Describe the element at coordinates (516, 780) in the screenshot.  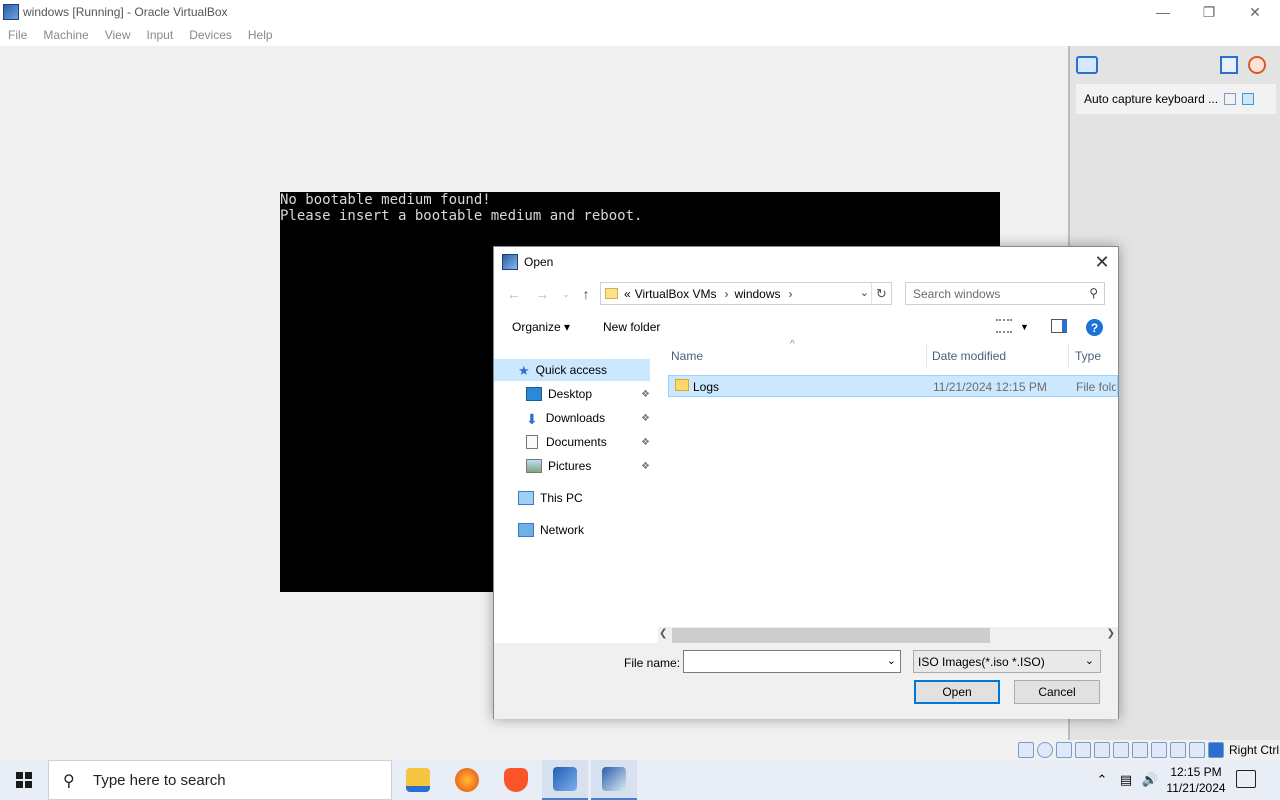
I see `brave-taskbar-button` at that location.